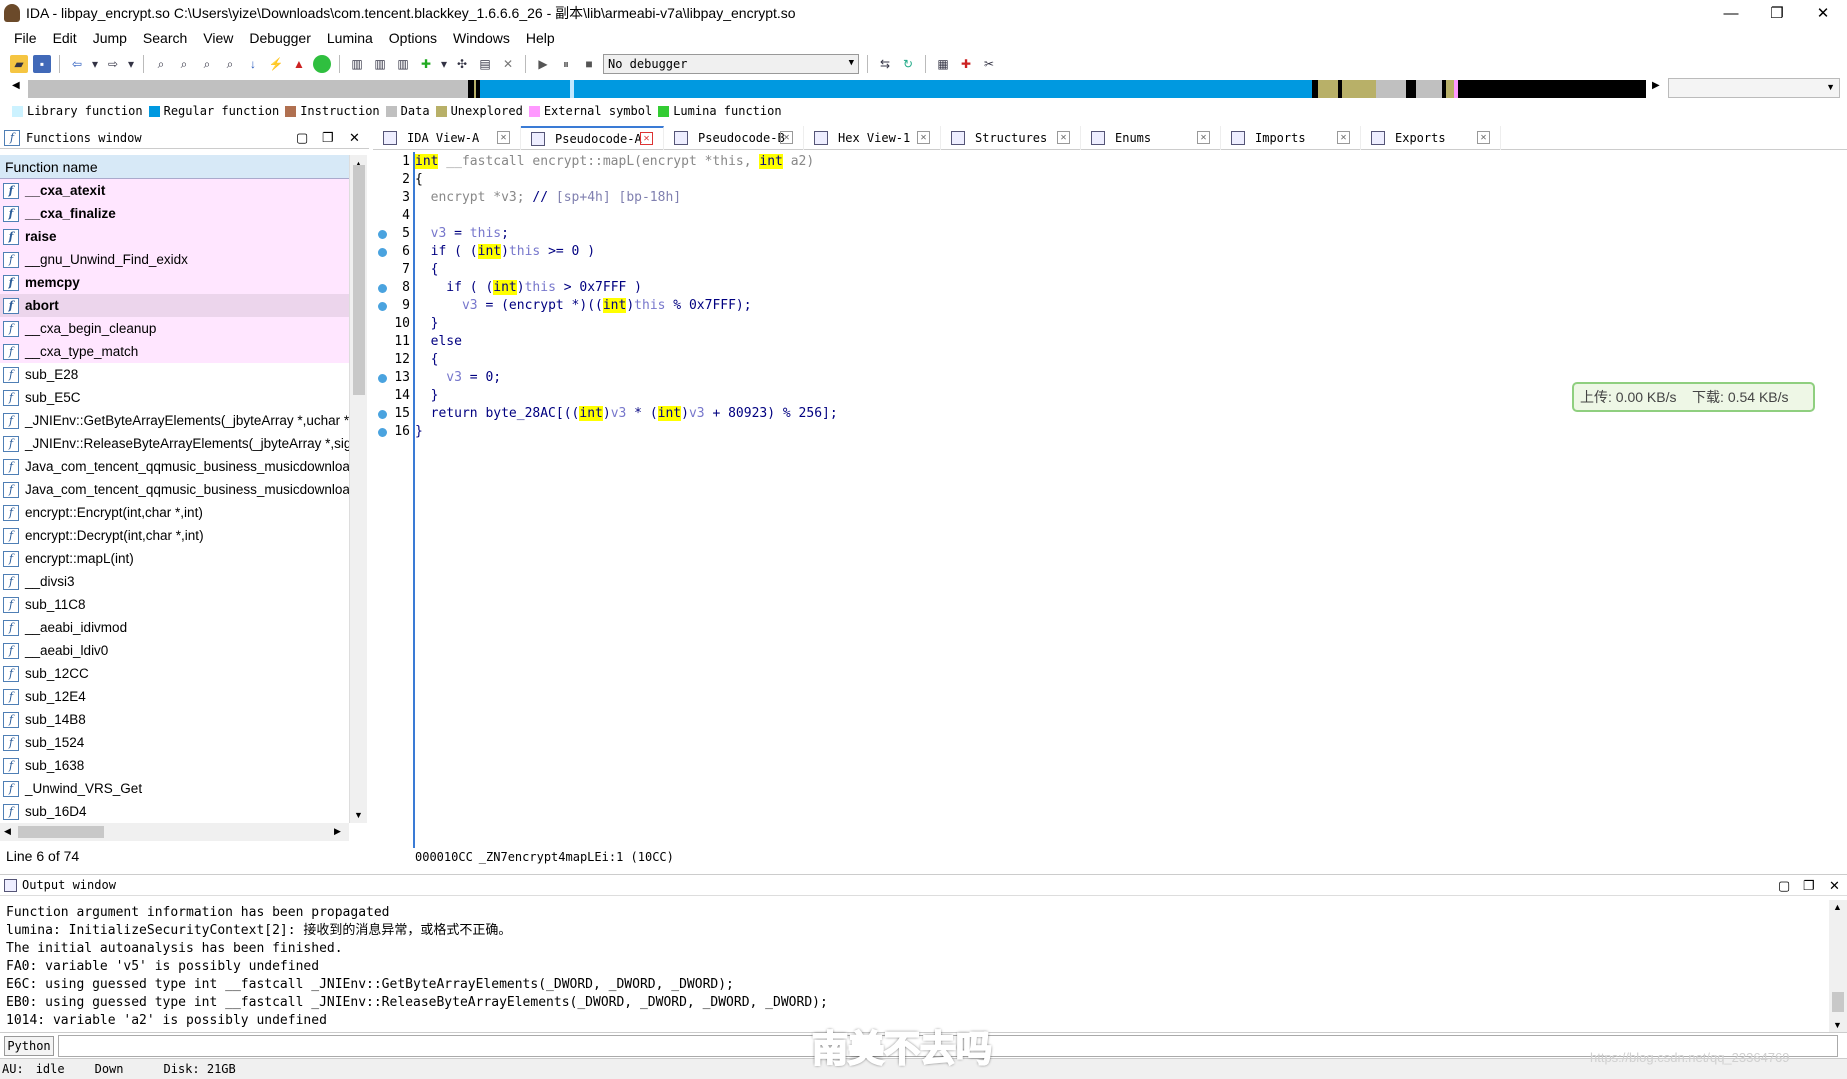  Describe the element at coordinates (566, 64) in the screenshot. I see `pause-icon: ⏸` at that location.